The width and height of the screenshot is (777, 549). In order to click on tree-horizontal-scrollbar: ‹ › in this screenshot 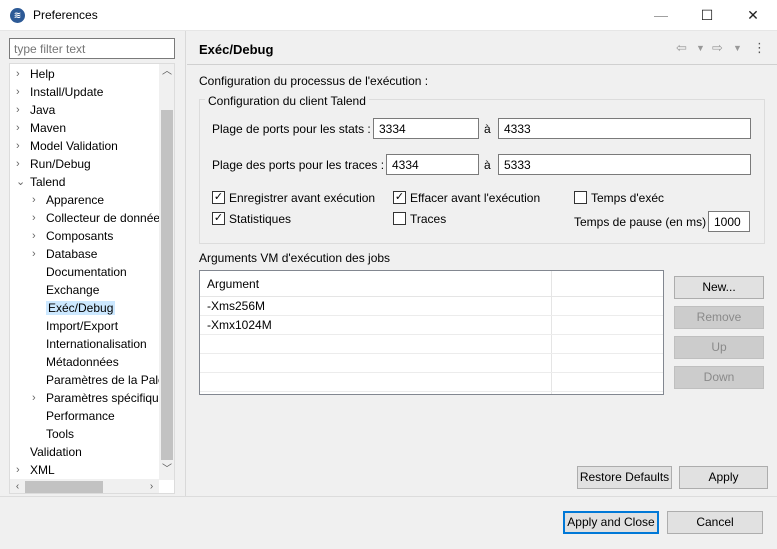, I will do `click(84, 486)`.